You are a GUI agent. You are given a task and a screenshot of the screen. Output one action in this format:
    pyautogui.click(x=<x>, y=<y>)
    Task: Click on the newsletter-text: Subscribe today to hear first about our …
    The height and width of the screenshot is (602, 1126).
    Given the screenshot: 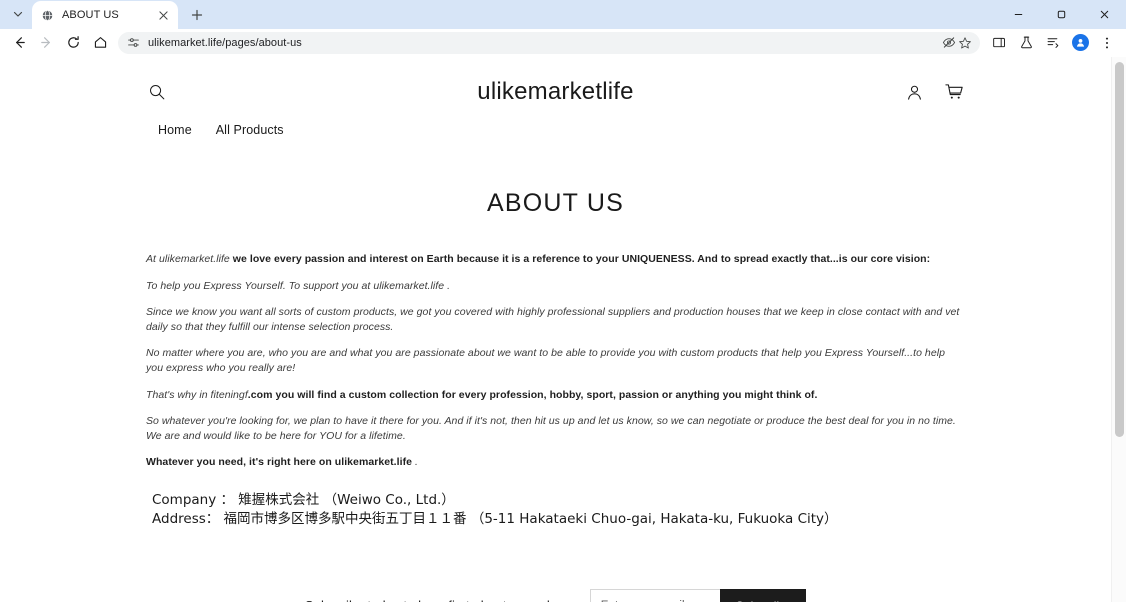 What is the action you would take?
    pyautogui.click(x=434, y=600)
    